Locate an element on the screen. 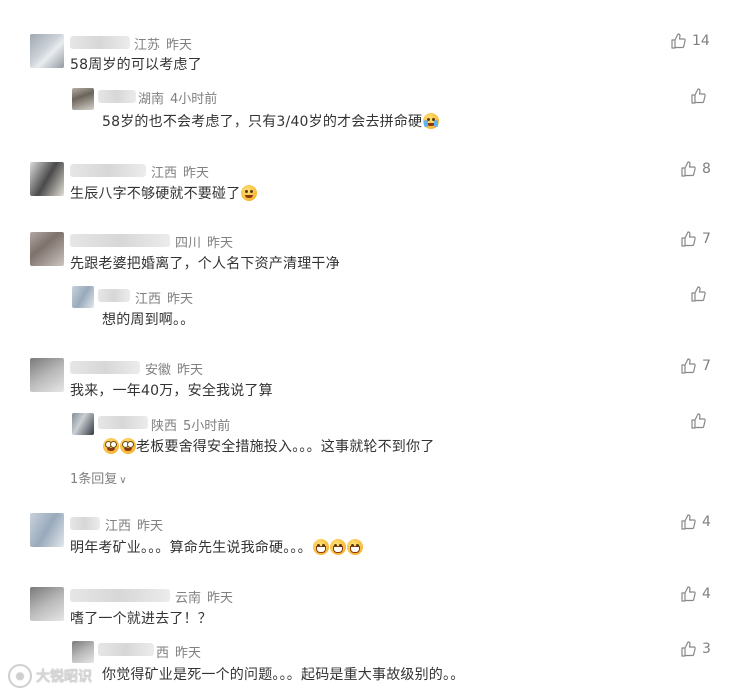  location: 安徽 is located at coordinates (158, 370).